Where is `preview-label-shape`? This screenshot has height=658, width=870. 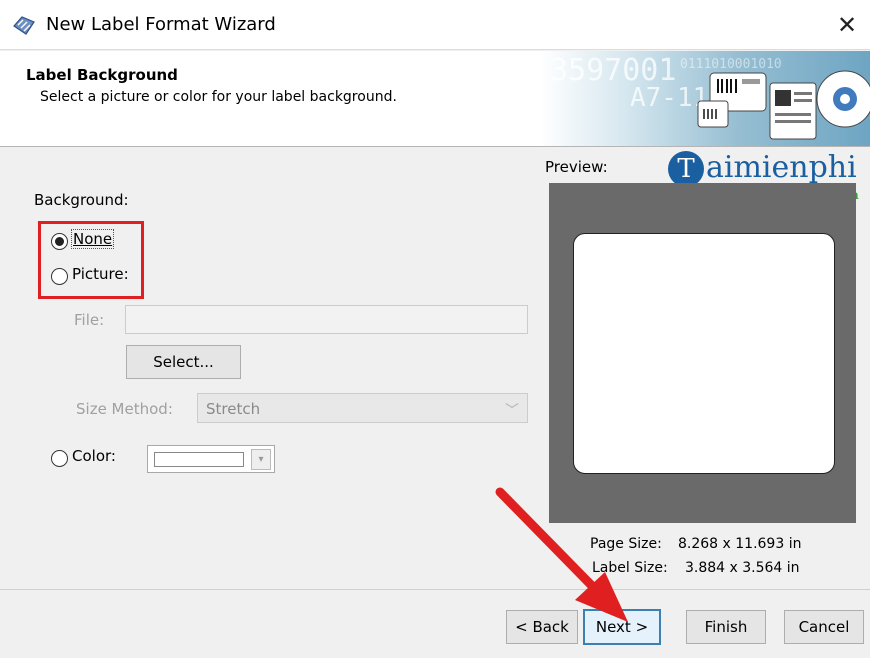 preview-label-shape is located at coordinates (704, 353).